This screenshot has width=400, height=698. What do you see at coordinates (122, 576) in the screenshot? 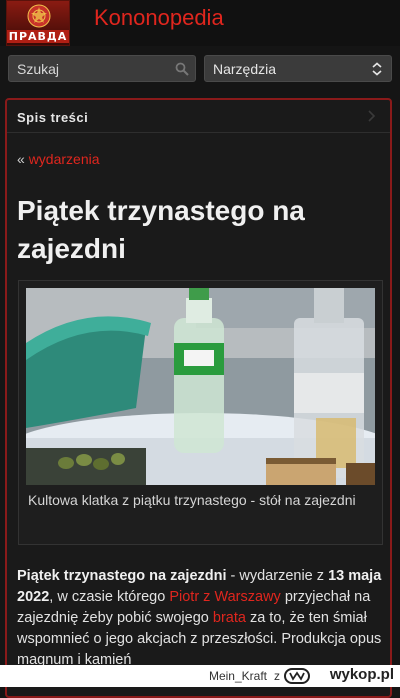
I see `article-bold-title: Piątek trzynastego na zajezdni` at bounding box center [122, 576].